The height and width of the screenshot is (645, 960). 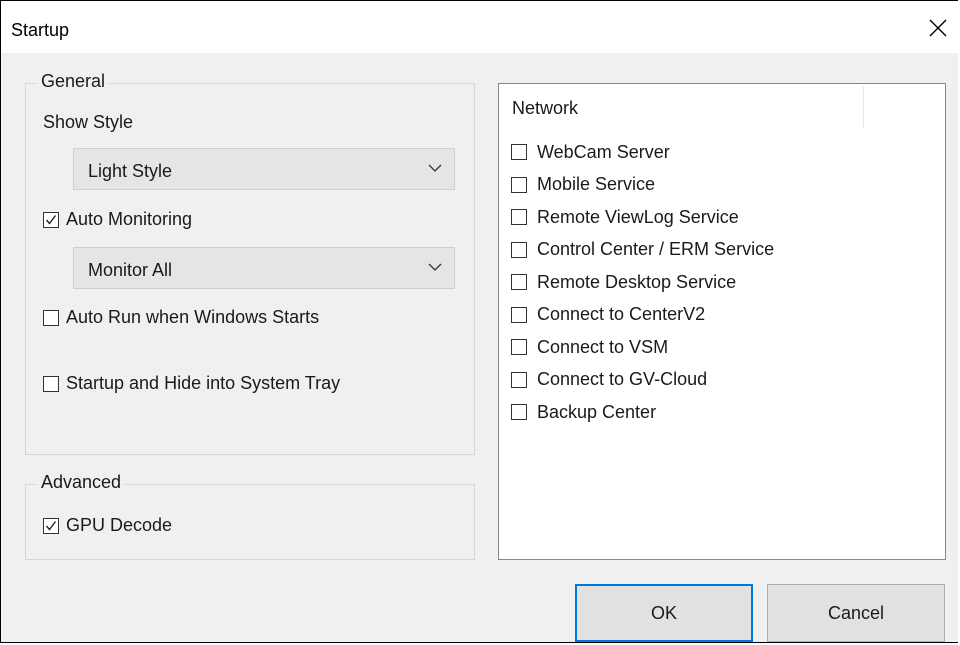 What do you see at coordinates (130, 270) in the screenshot?
I see `monitor-value: Monitor All` at bounding box center [130, 270].